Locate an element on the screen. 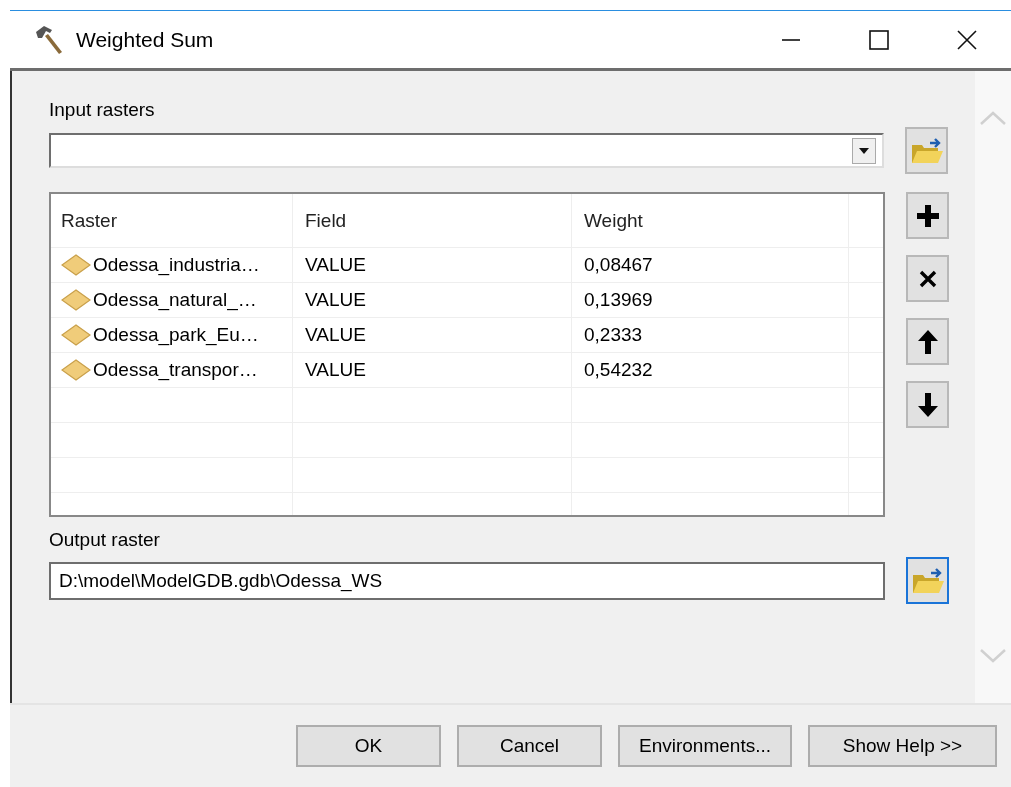 This screenshot has height=787, width=1011. remove-button is located at coordinates (927, 278).